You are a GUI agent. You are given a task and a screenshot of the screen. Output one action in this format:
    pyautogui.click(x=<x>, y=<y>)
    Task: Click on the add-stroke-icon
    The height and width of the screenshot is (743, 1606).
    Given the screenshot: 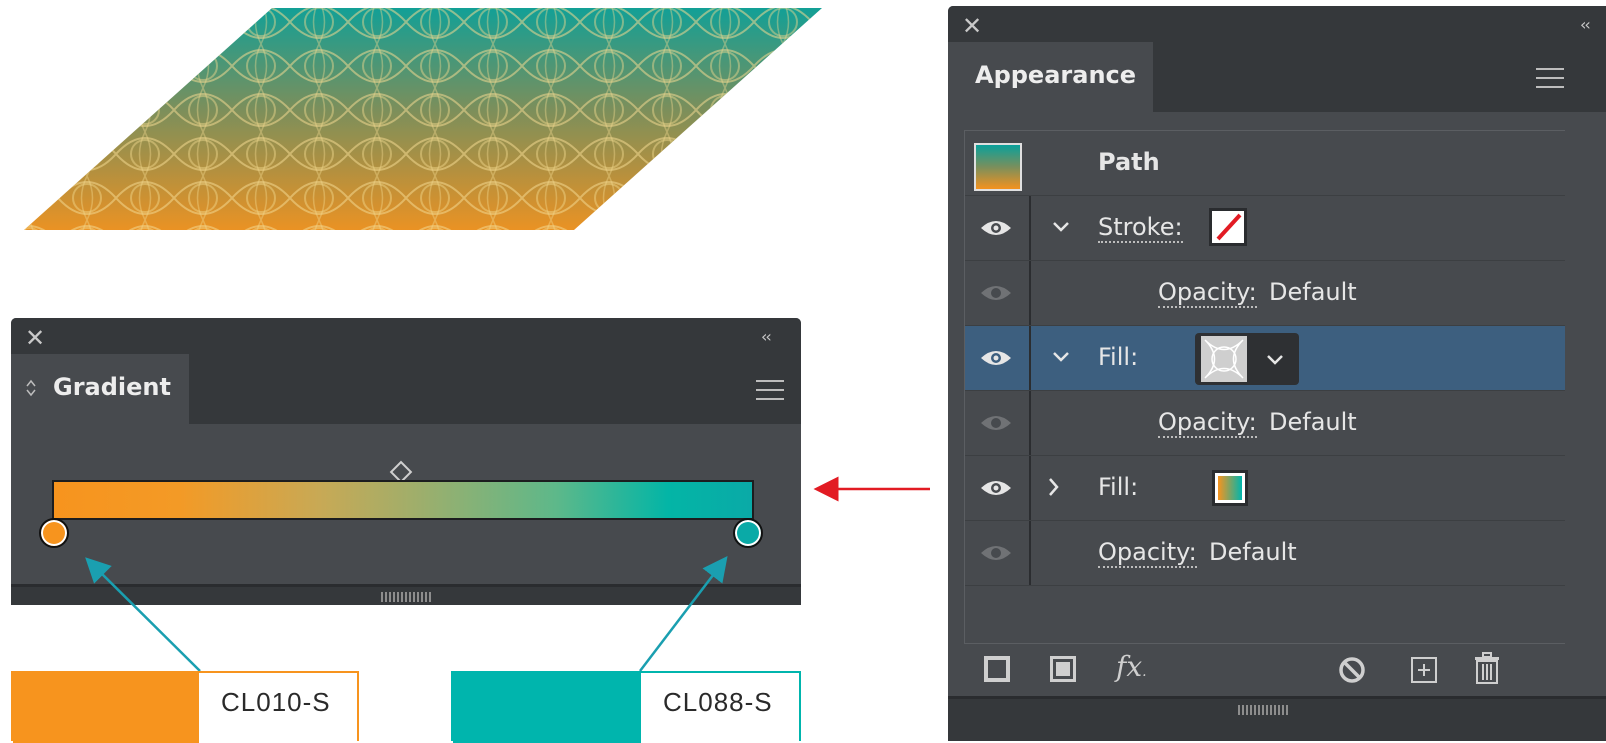 What is the action you would take?
    pyautogui.click(x=997, y=669)
    